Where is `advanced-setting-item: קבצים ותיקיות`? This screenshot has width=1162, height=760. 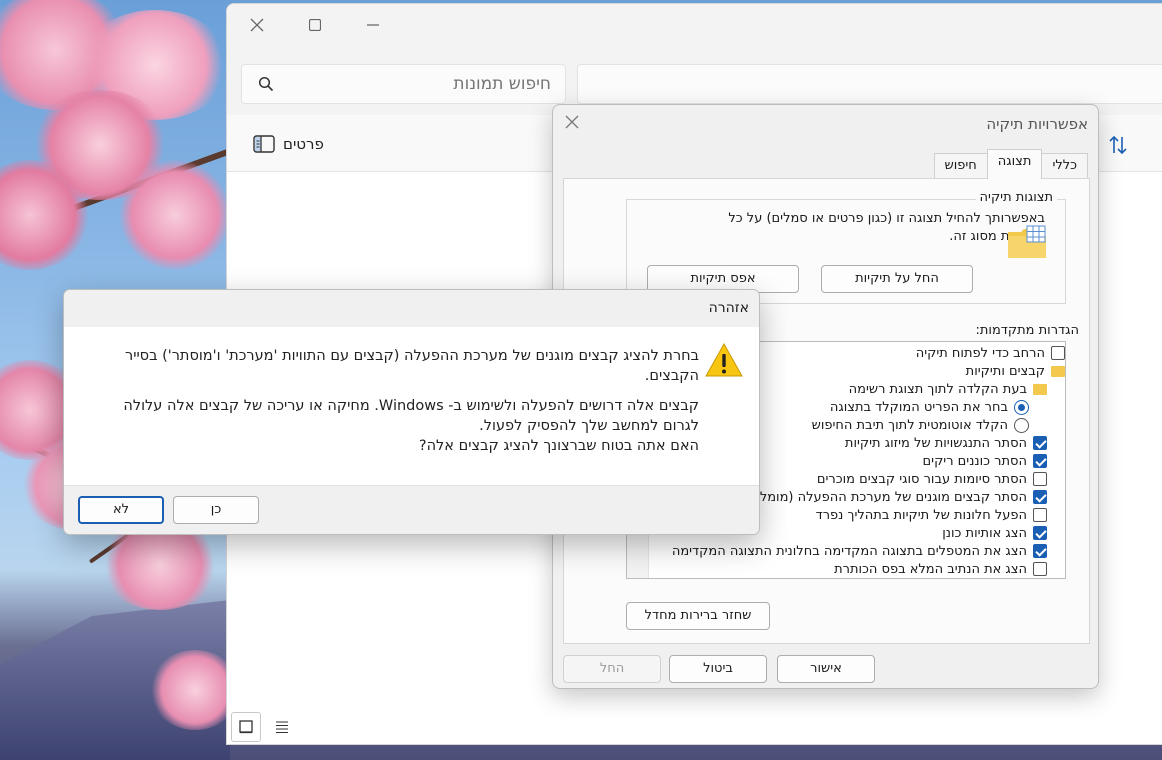 advanced-setting-item: קבצים ותיקיות is located at coordinates (1015, 371).